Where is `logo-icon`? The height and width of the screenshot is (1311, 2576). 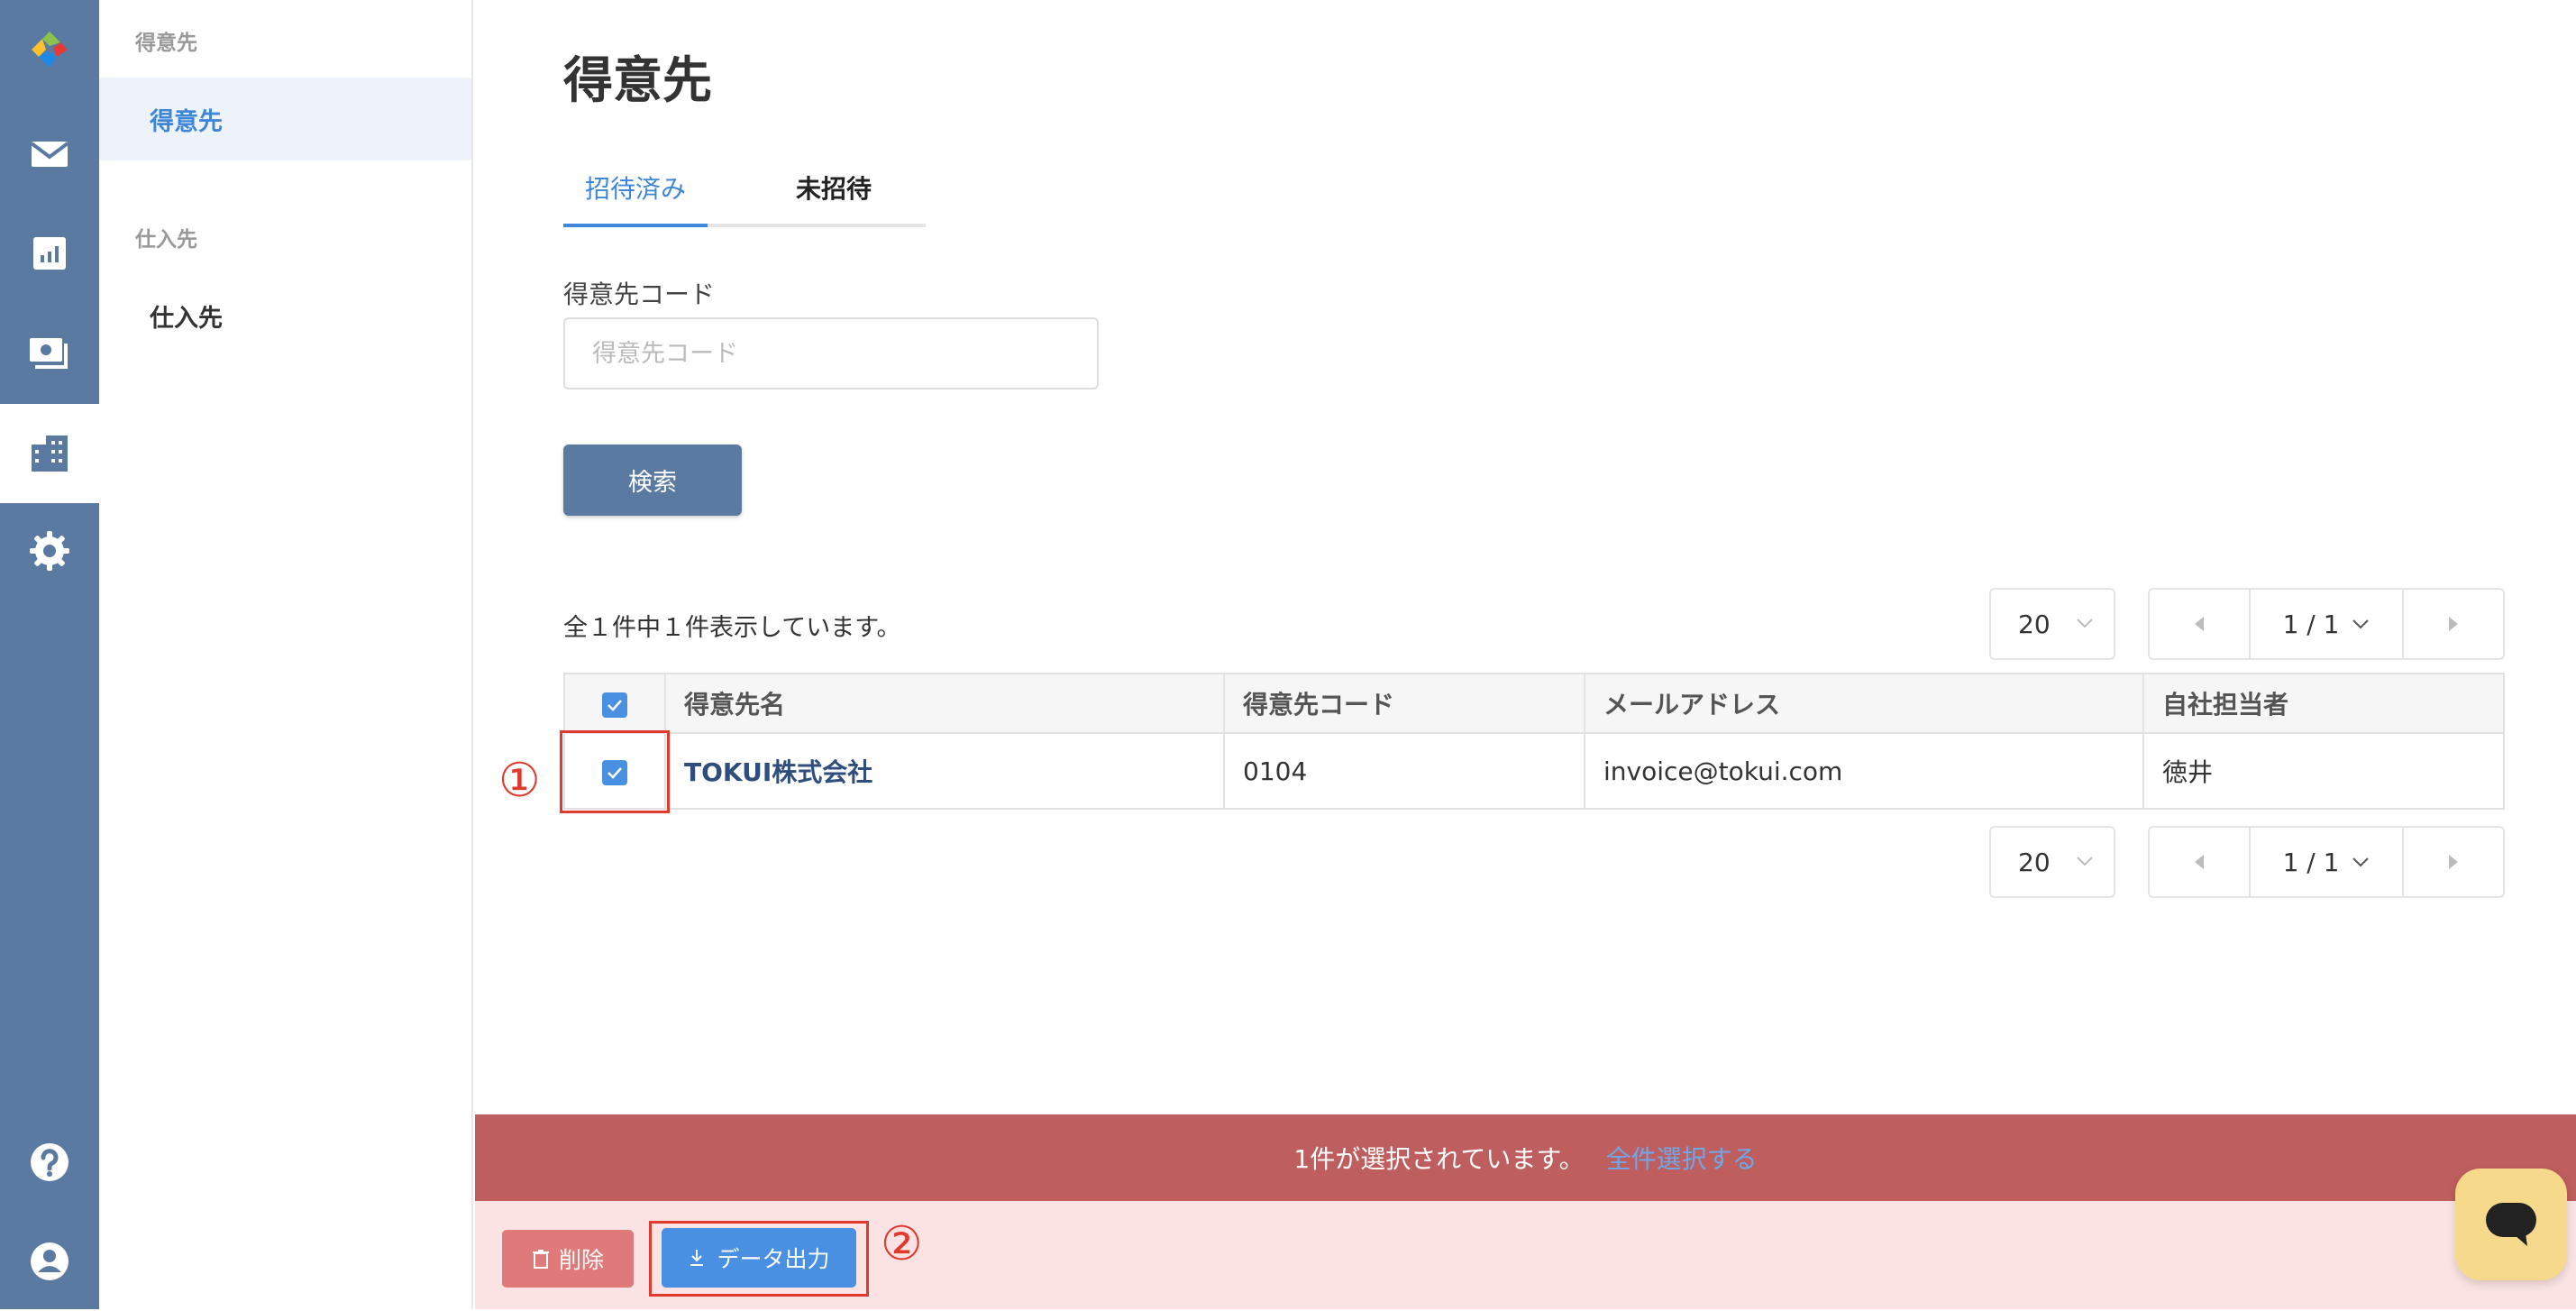
logo-icon is located at coordinates (50, 50).